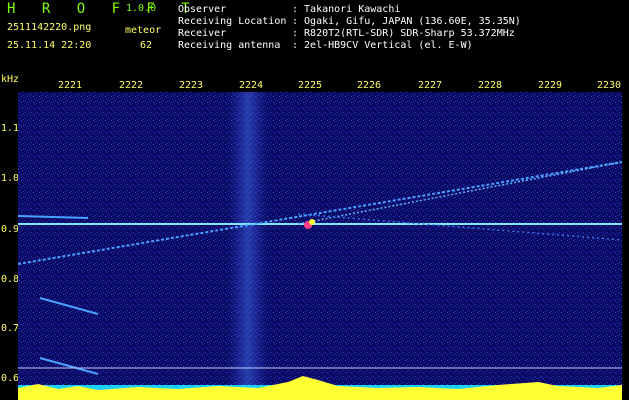 The image size is (629, 400). What do you see at coordinates (49, 45) in the screenshot?
I see `file-datetime: 25.11.14 22:20` at bounding box center [49, 45].